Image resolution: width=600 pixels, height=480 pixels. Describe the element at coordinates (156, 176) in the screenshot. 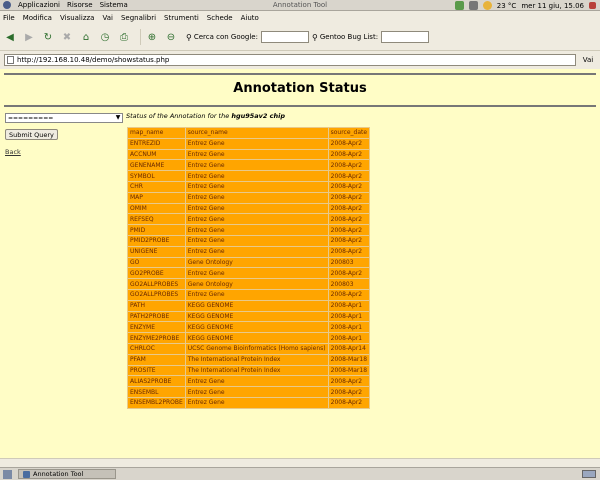

I see `cell-map-name: SYMBOL` at that location.